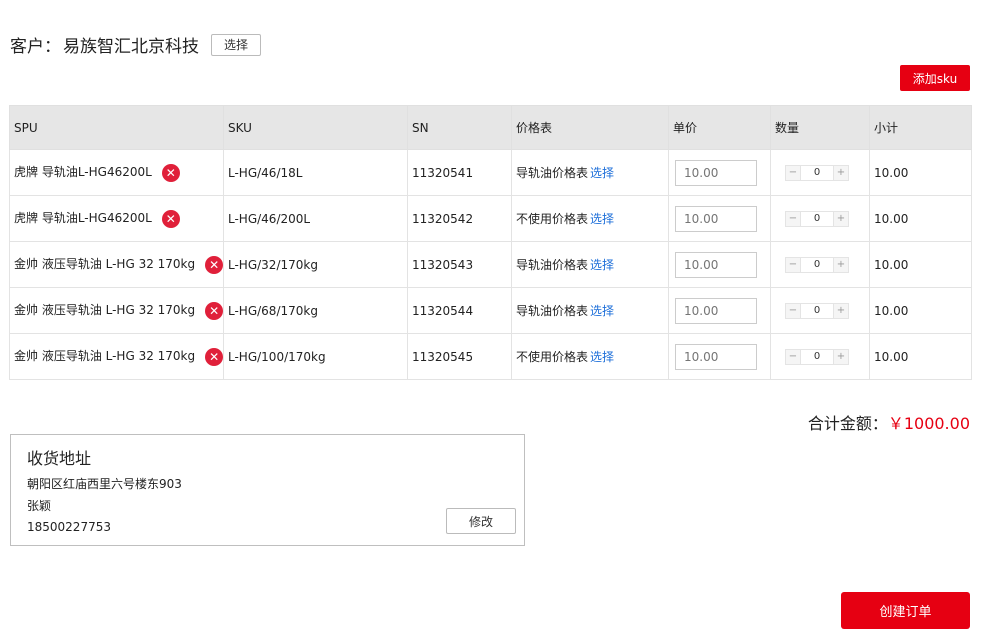 The height and width of the screenshot is (639, 986). What do you see at coordinates (935, 78) in the screenshot?
I see `add-sku-button: 添加sku` at bounding box center [935, 78].